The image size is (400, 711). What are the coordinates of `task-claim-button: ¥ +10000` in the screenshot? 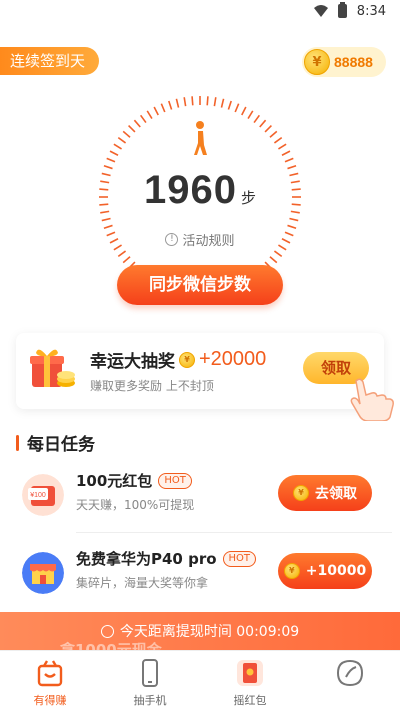 It's located at (325, 571).